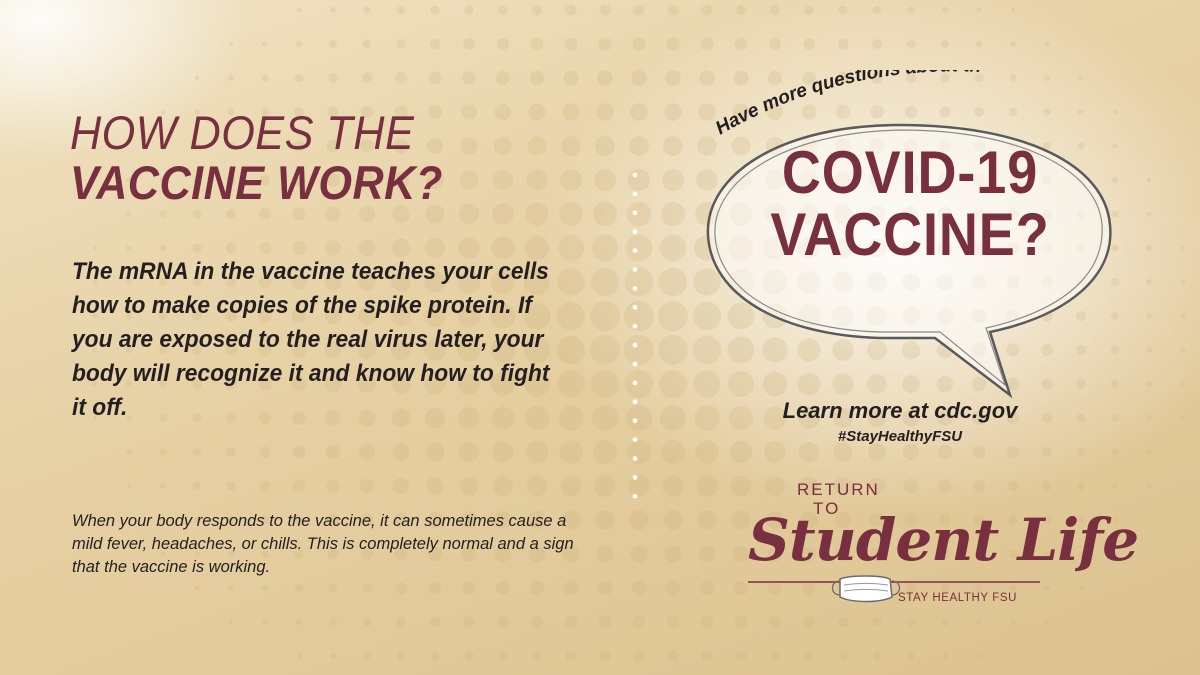 This screenshot has height=675, width=1200. Describe the element at coordinates (900, 436) in the screenshot. I see `hashtag-text: #StayHealthyFSU` at that location.